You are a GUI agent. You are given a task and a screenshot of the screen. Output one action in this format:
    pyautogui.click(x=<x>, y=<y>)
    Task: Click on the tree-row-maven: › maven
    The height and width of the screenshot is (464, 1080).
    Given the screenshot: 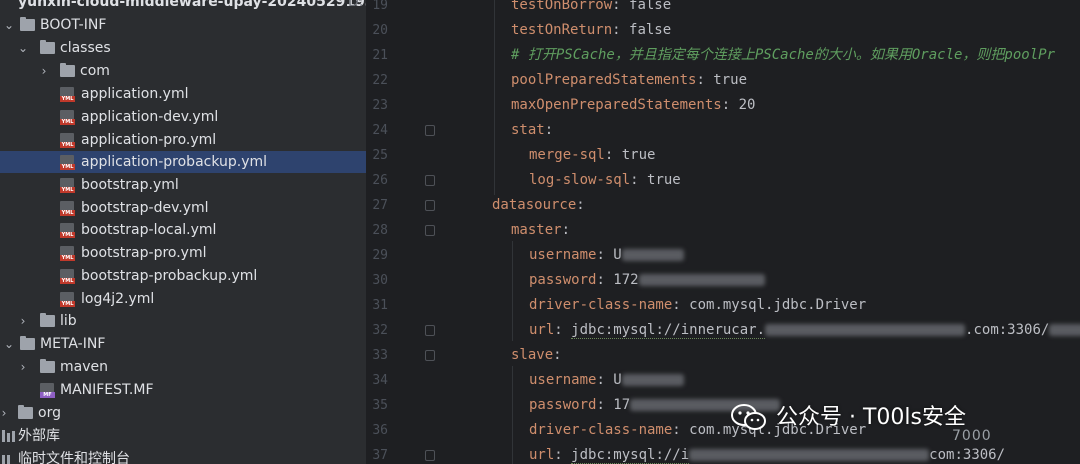 What is the action you would take?
    pyautogui.click(x=183, y=367)
    